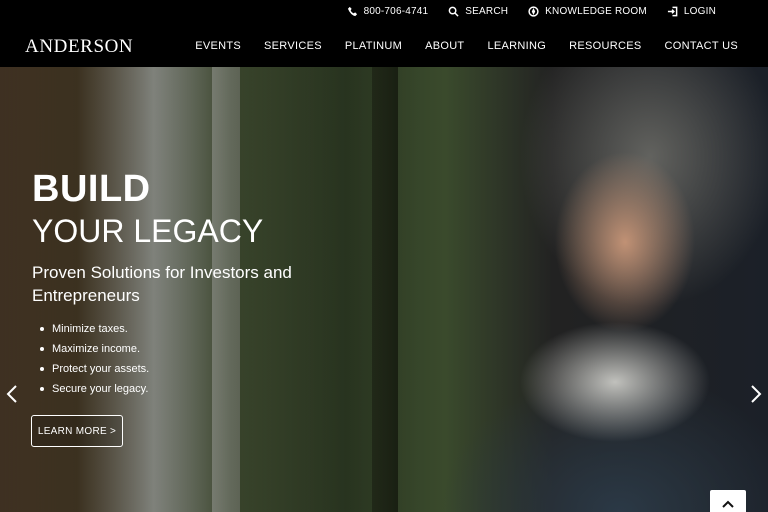 Image resolution: width=768 pixels, height=512 pixels. I want to click on list-item: Maximize income., so click(197, 349).